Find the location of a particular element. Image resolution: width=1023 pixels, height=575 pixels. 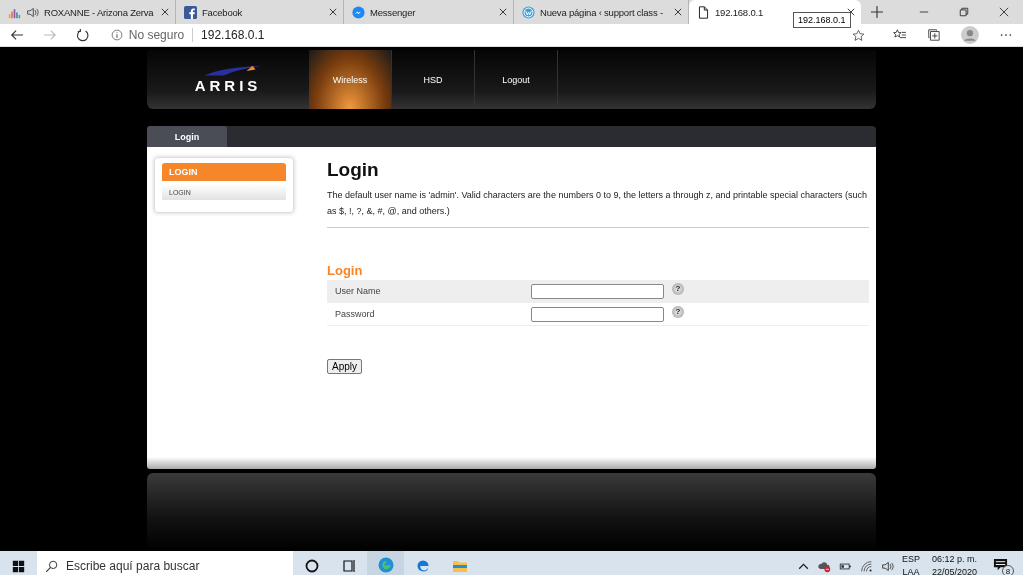

page-title: Login is located at coordinates (353, 170).